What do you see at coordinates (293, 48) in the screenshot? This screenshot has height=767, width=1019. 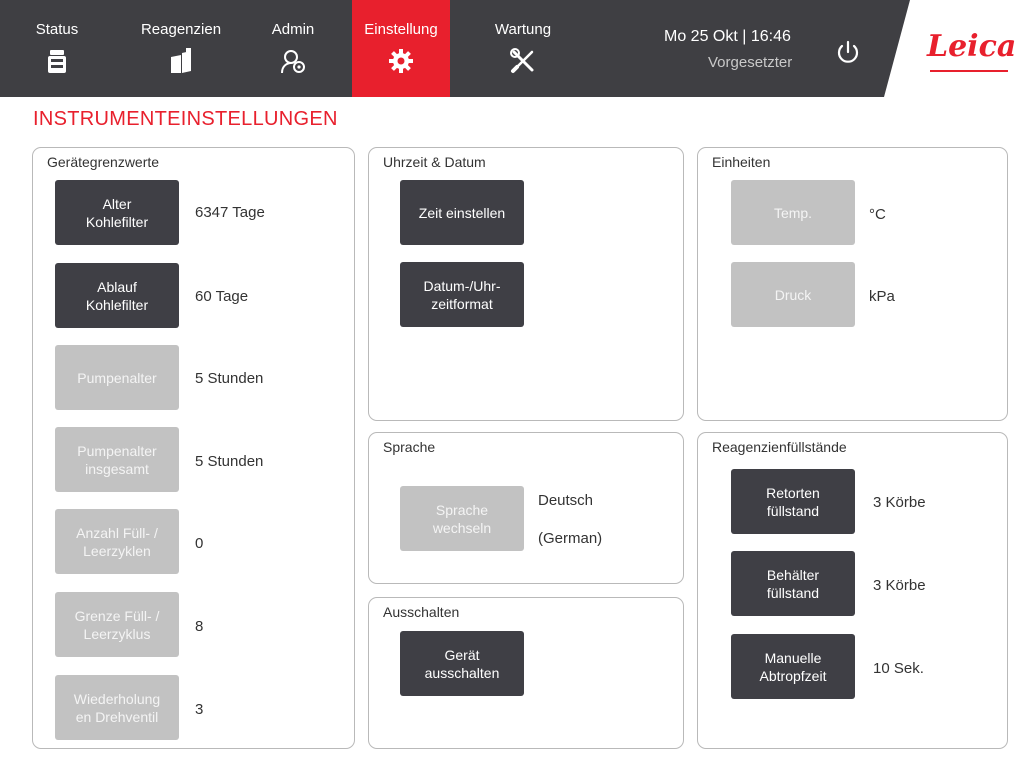 I see `tab-admin: Admin` at bounding box center [293, 48].